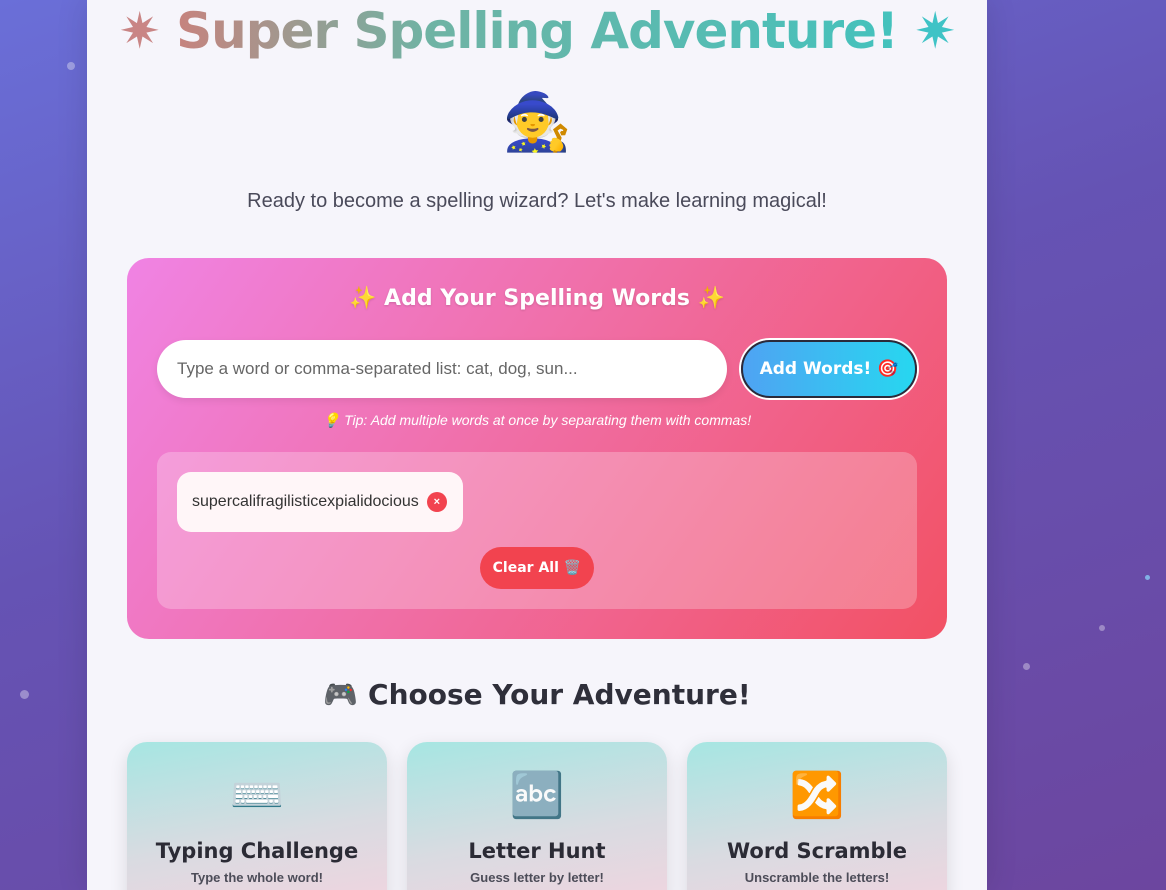 This screenshot has height=890, width=1166. Describe the element at coordinates (537, 122) in the screenshot. I see `wizard-mascot-icon: 🧙` at that location.